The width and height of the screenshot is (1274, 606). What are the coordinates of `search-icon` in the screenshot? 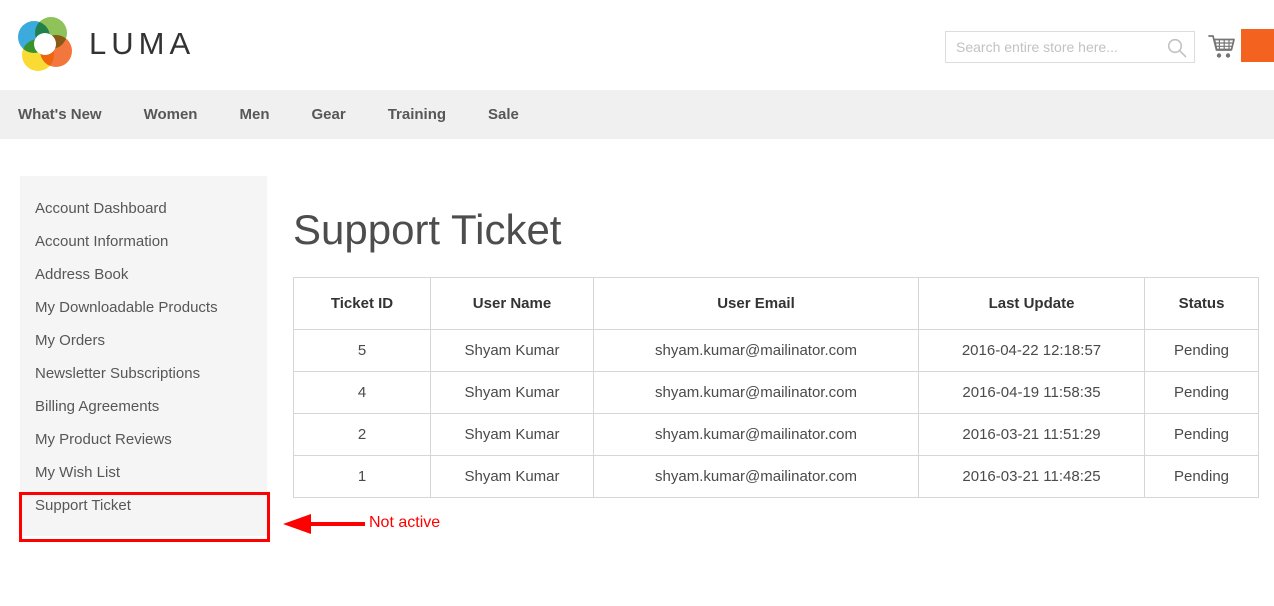 It's located at (1177, 48).